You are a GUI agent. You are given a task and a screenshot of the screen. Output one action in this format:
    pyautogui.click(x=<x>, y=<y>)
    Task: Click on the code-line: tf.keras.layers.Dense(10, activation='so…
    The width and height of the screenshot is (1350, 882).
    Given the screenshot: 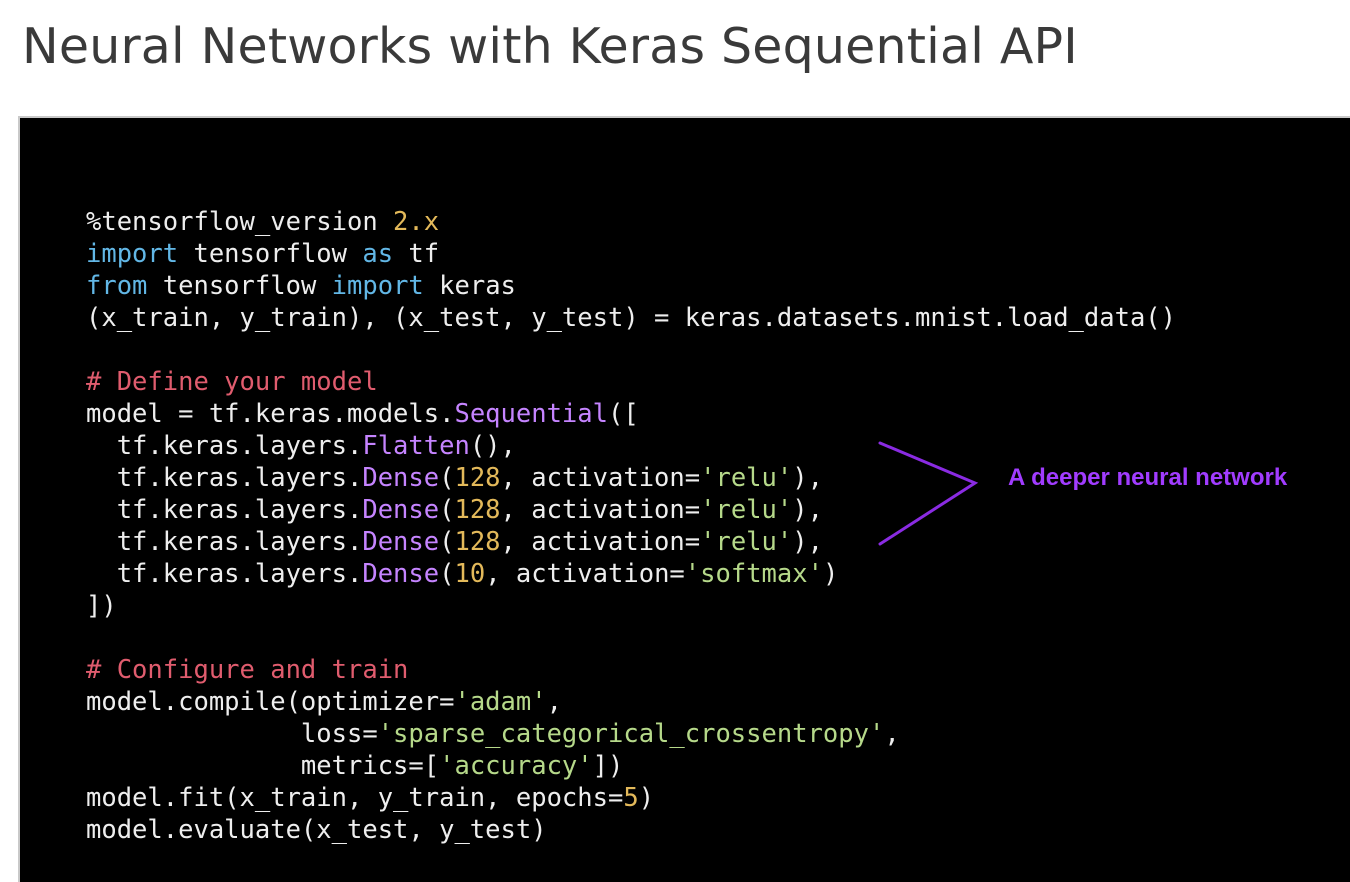 What is the action you would take?
    pyautogui.click(x=631, y=574)
    